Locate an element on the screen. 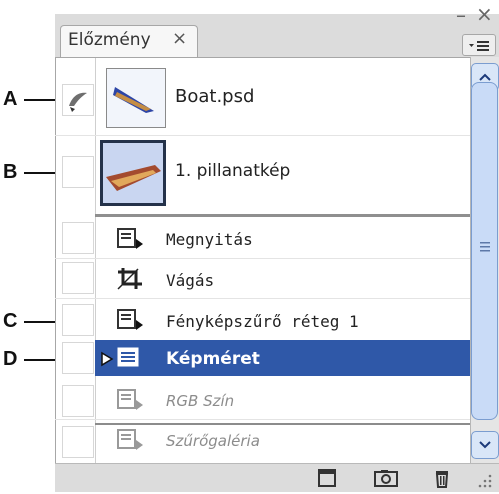  current-state-slider-icon is located at coordinates (107, 359).